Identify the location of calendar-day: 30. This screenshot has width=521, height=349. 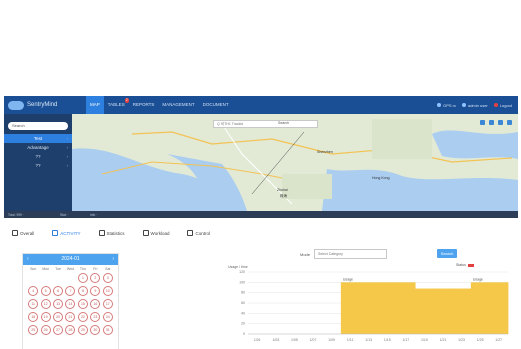
(95, 330).